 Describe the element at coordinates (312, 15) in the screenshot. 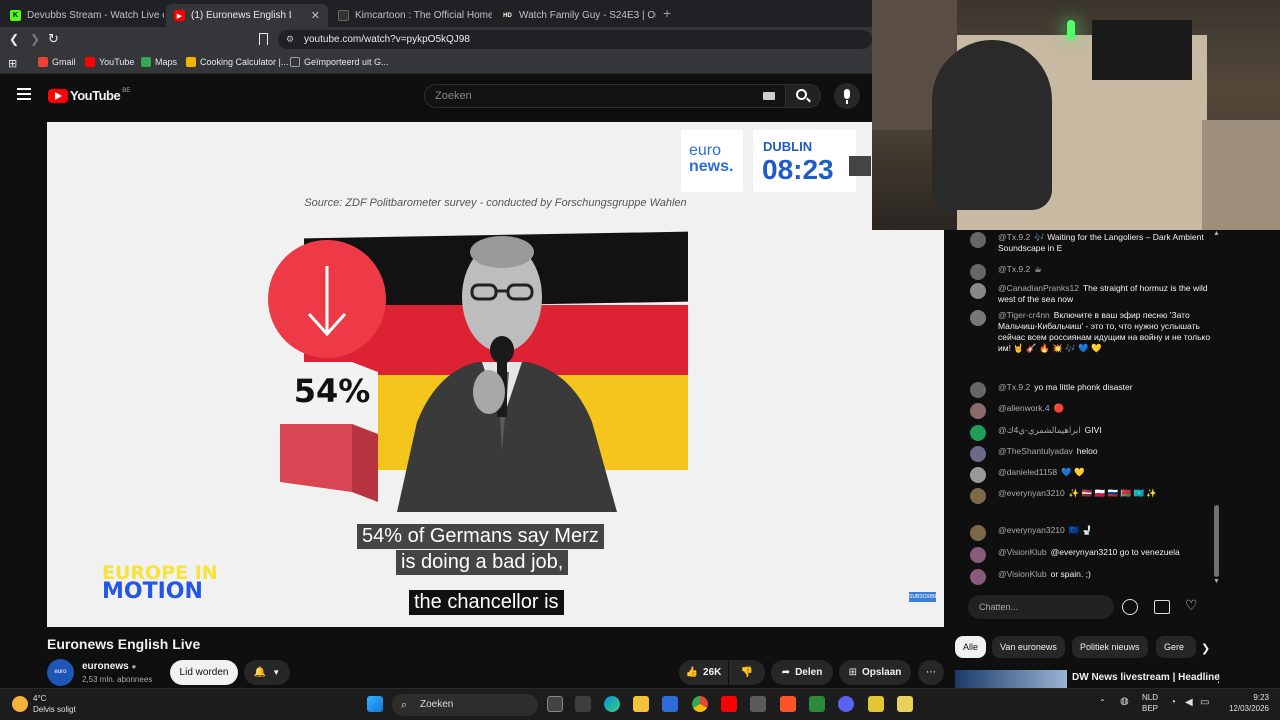

I see `close-icon: ✕` at that location.